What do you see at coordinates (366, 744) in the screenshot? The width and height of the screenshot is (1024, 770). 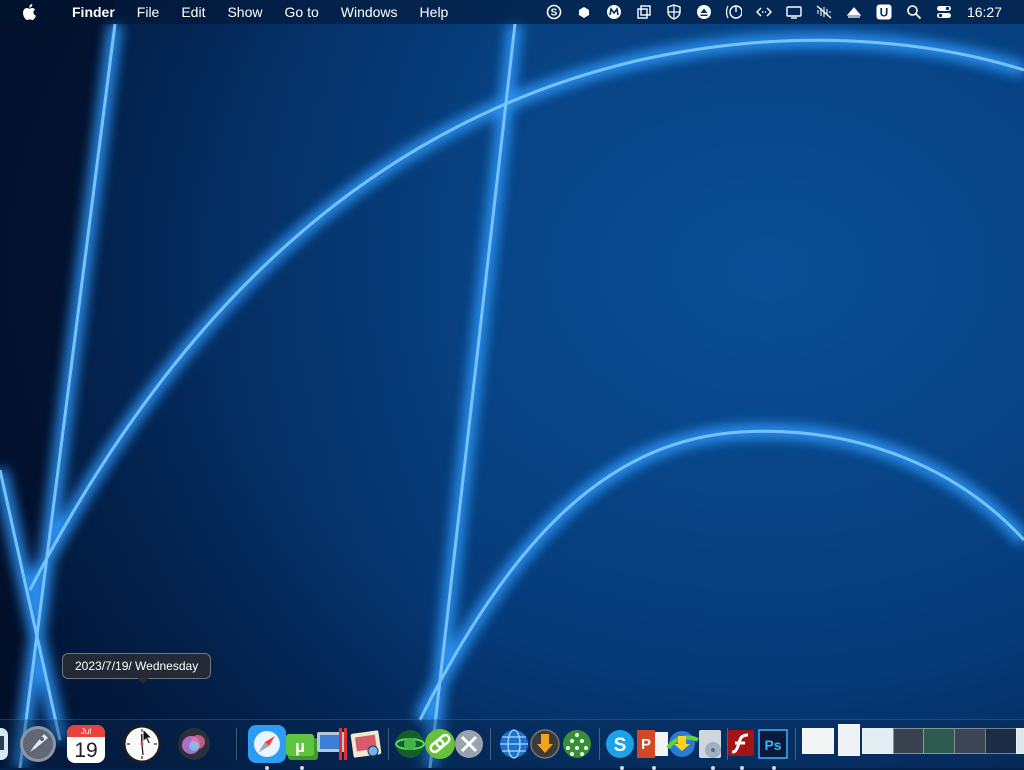 I see `dock-preview` at bounding box center [366, 744].